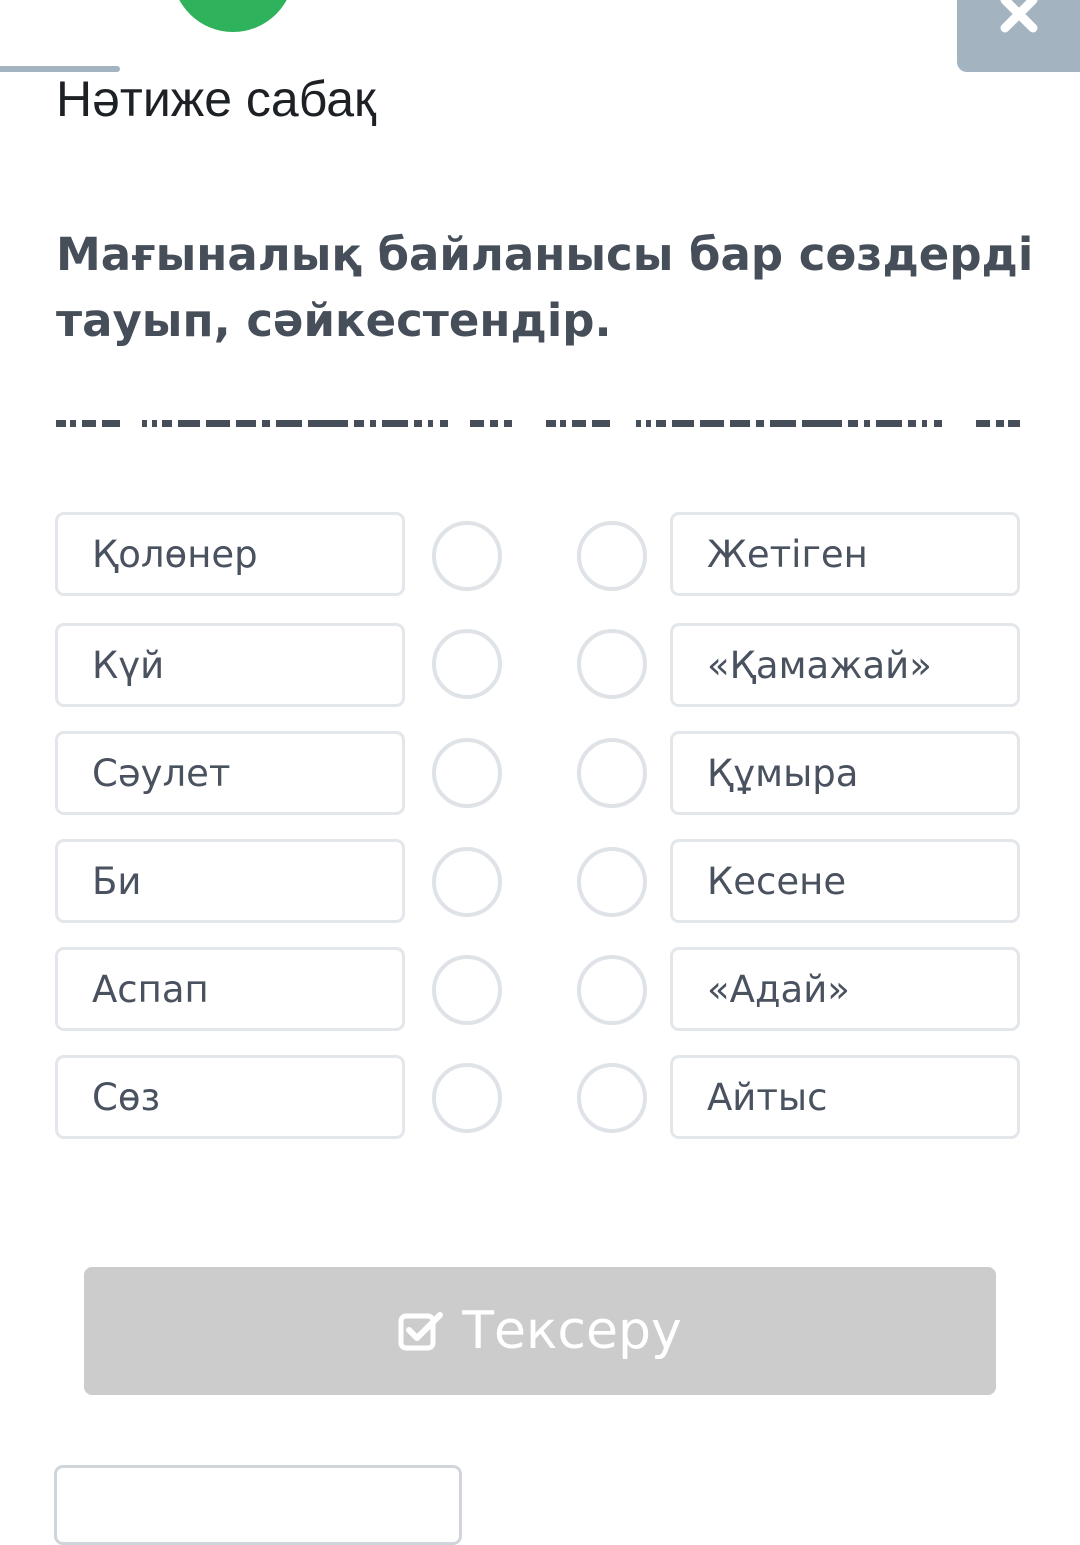  I want to click on left-item-3: Сәулет, so click(230, 773).